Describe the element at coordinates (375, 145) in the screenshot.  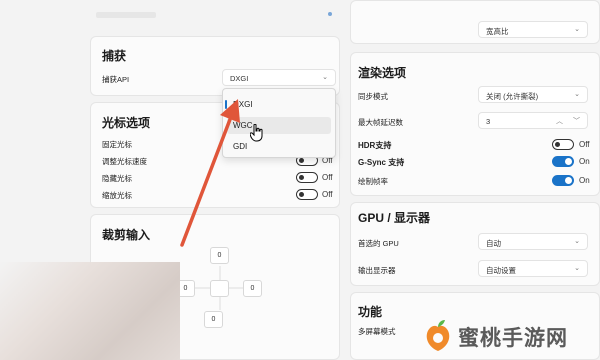
I see `hdr-label: HDR支持` at that location.